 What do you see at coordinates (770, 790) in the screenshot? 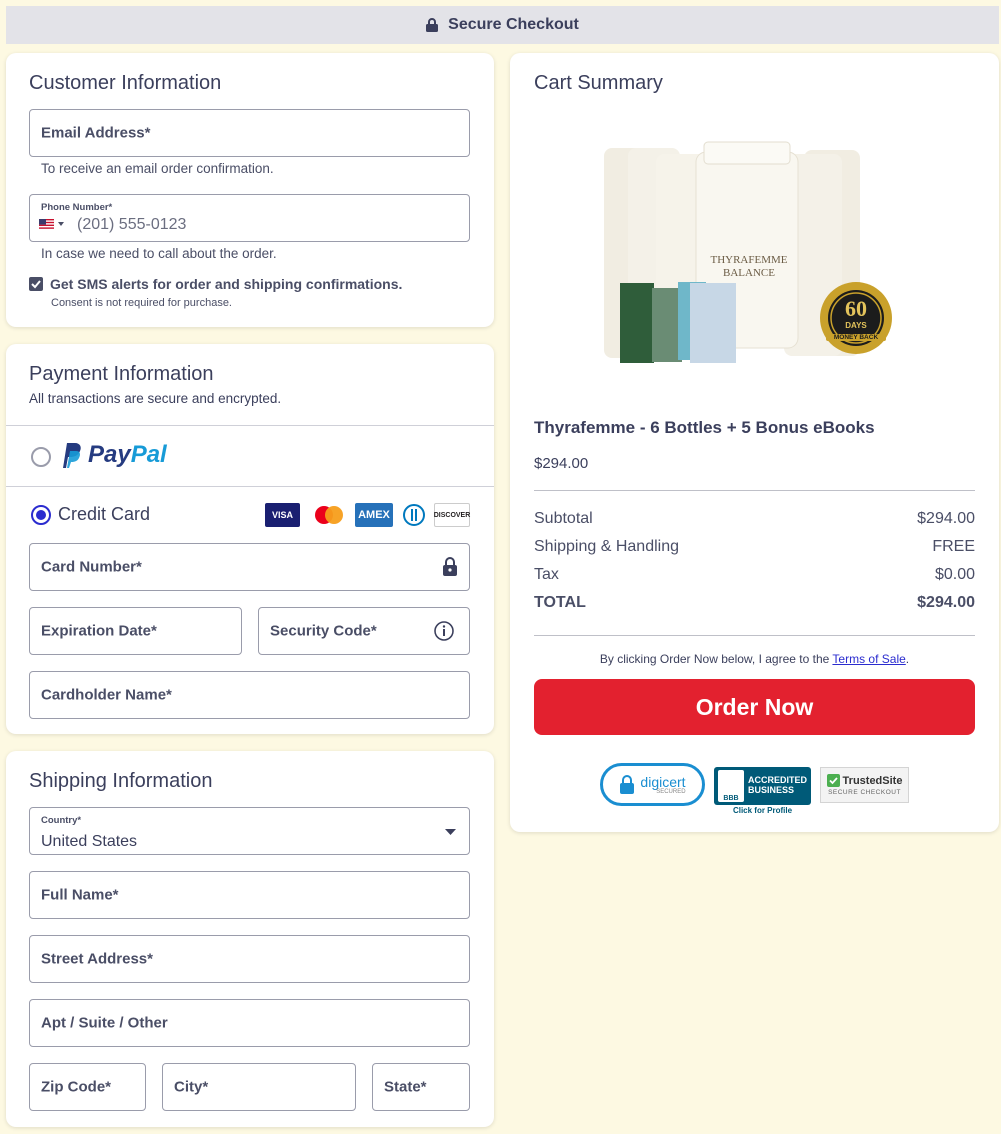
I see `bbb-business-text: BUSINESS` at bounding box center [770, 790].